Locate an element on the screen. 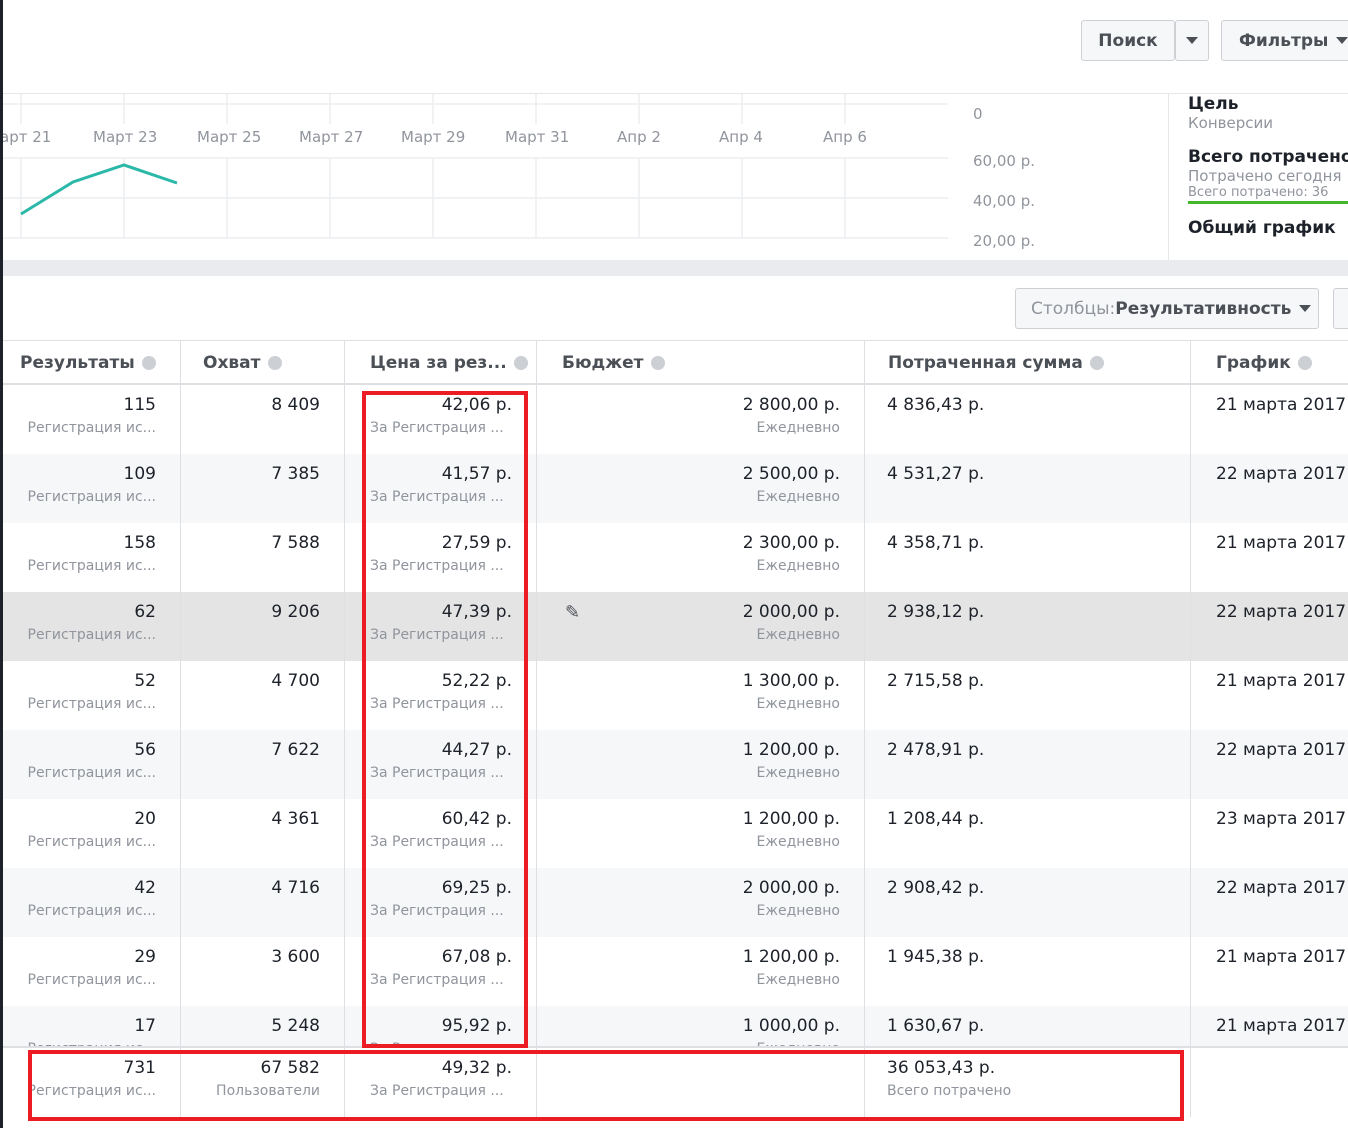 This screenshot has width=1348, height=1128. pencil-icon: ✎ is located at coordinates (572, 612).